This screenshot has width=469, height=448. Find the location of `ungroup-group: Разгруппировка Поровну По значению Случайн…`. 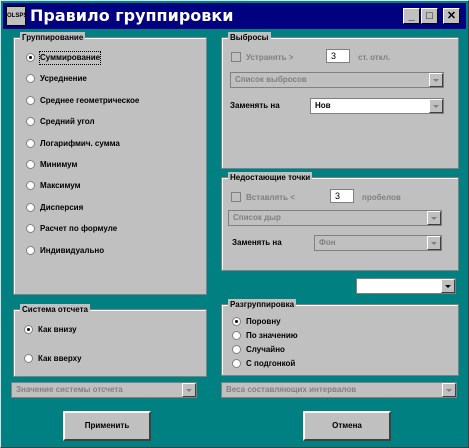

ungroup-group: Разгруппировка Поровну По значению Случайн… is located at coordinates (340, 337).